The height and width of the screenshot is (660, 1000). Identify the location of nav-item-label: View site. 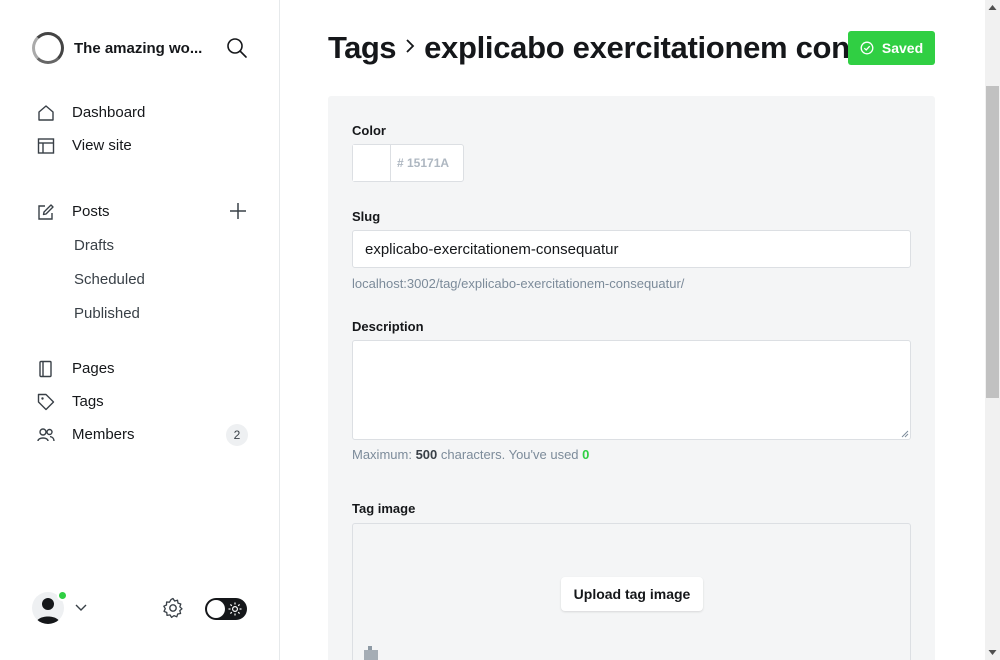
(102, 145).